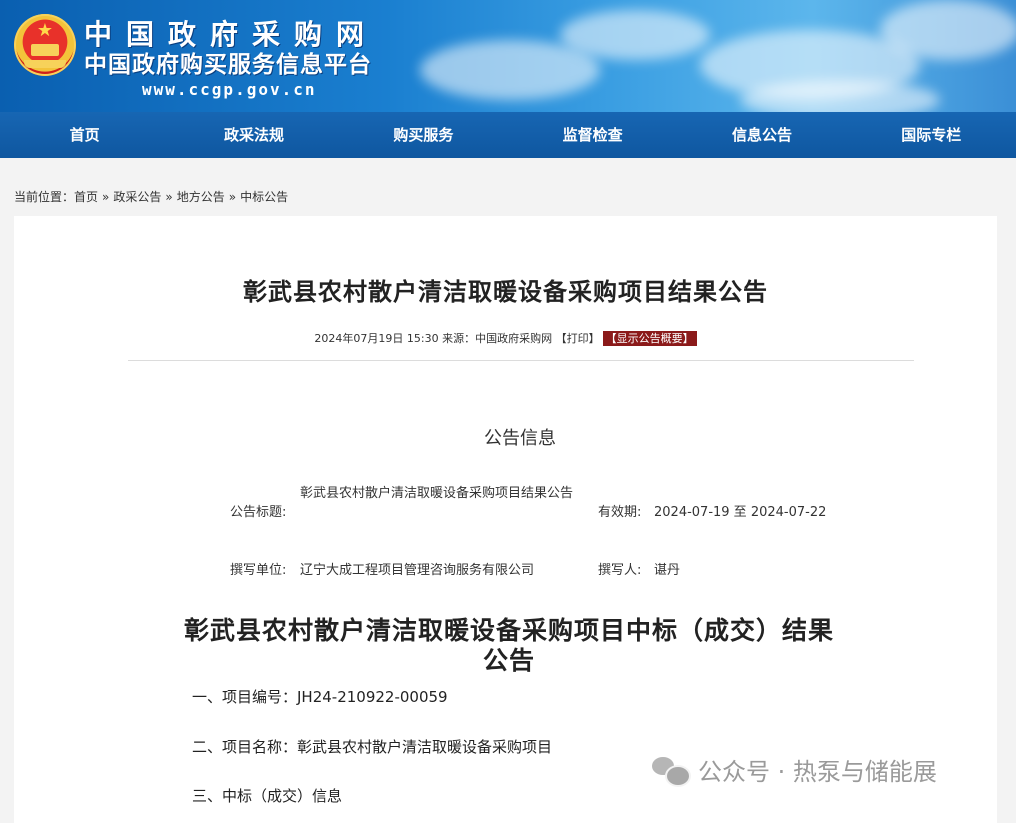  What do you see at coordinates (84, 135) in the screenshot?
I see `nav-item-home: 首页` at bounding box center [84, 135].